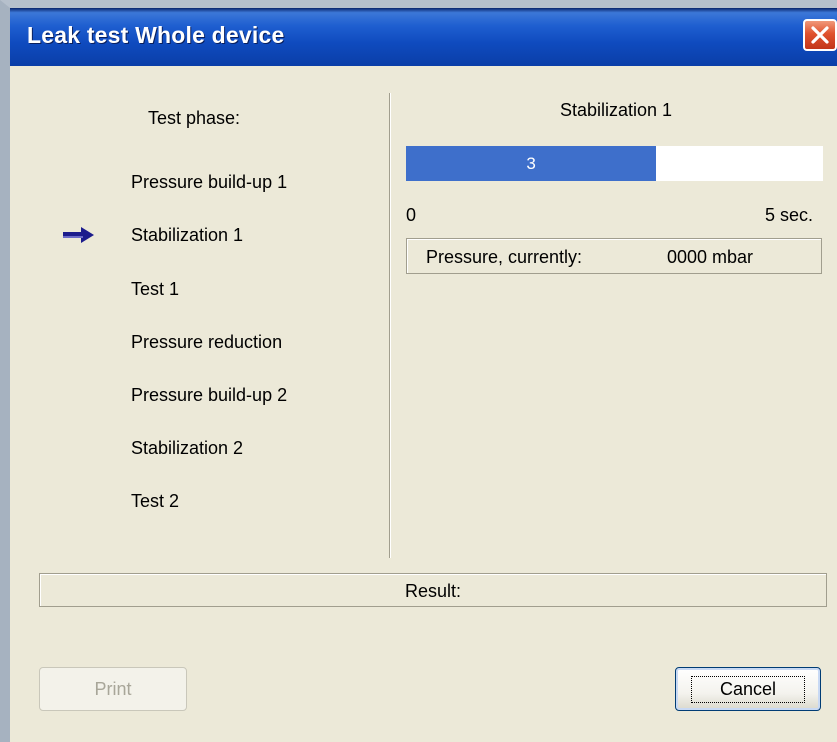  I want to click on progress-min-label: 0, so click(411, 215).